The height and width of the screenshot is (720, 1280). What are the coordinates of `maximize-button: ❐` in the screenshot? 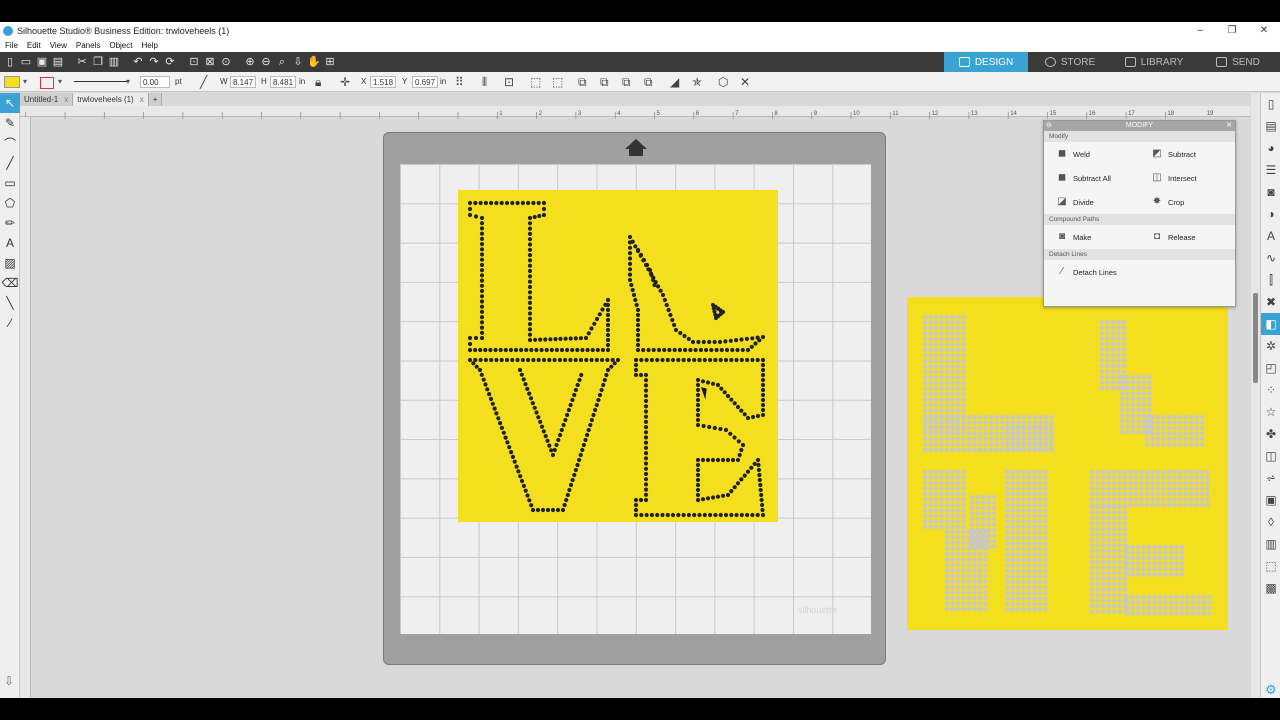 It's located at (1232, 30).